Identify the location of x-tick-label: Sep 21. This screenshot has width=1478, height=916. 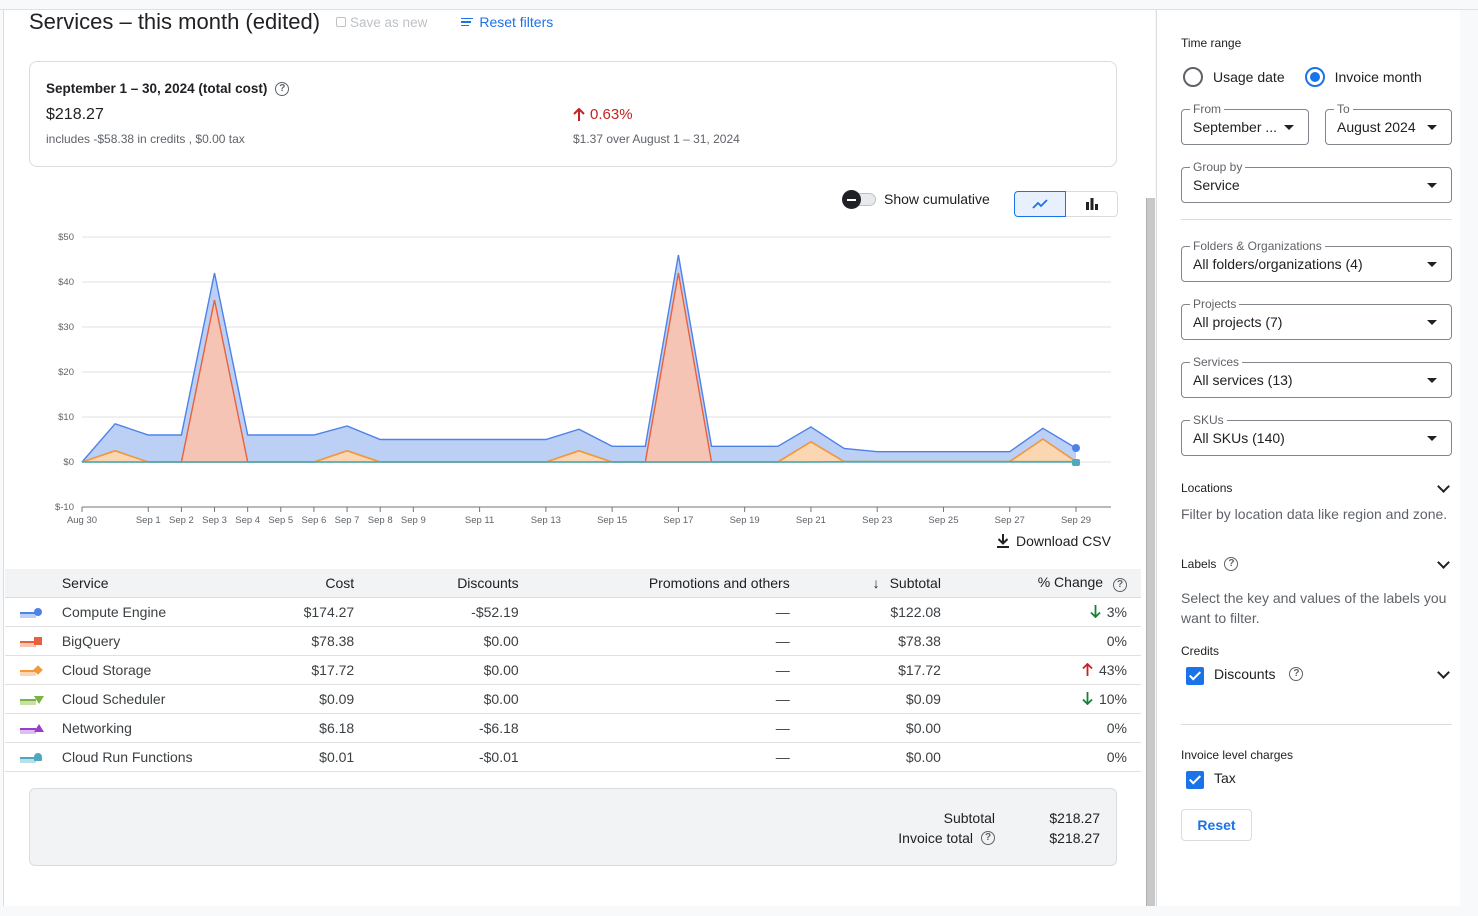
(811, 520).